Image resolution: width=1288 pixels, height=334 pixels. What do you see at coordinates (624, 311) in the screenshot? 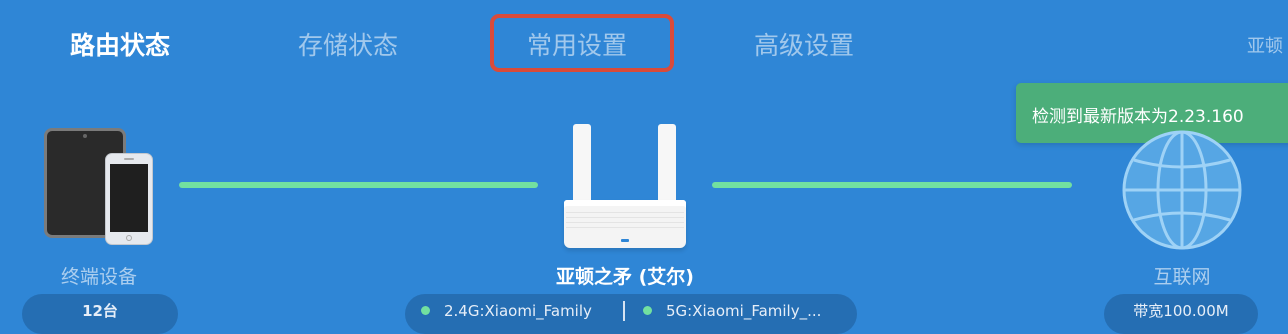
I see `divider` at bounding box center [624, 311].